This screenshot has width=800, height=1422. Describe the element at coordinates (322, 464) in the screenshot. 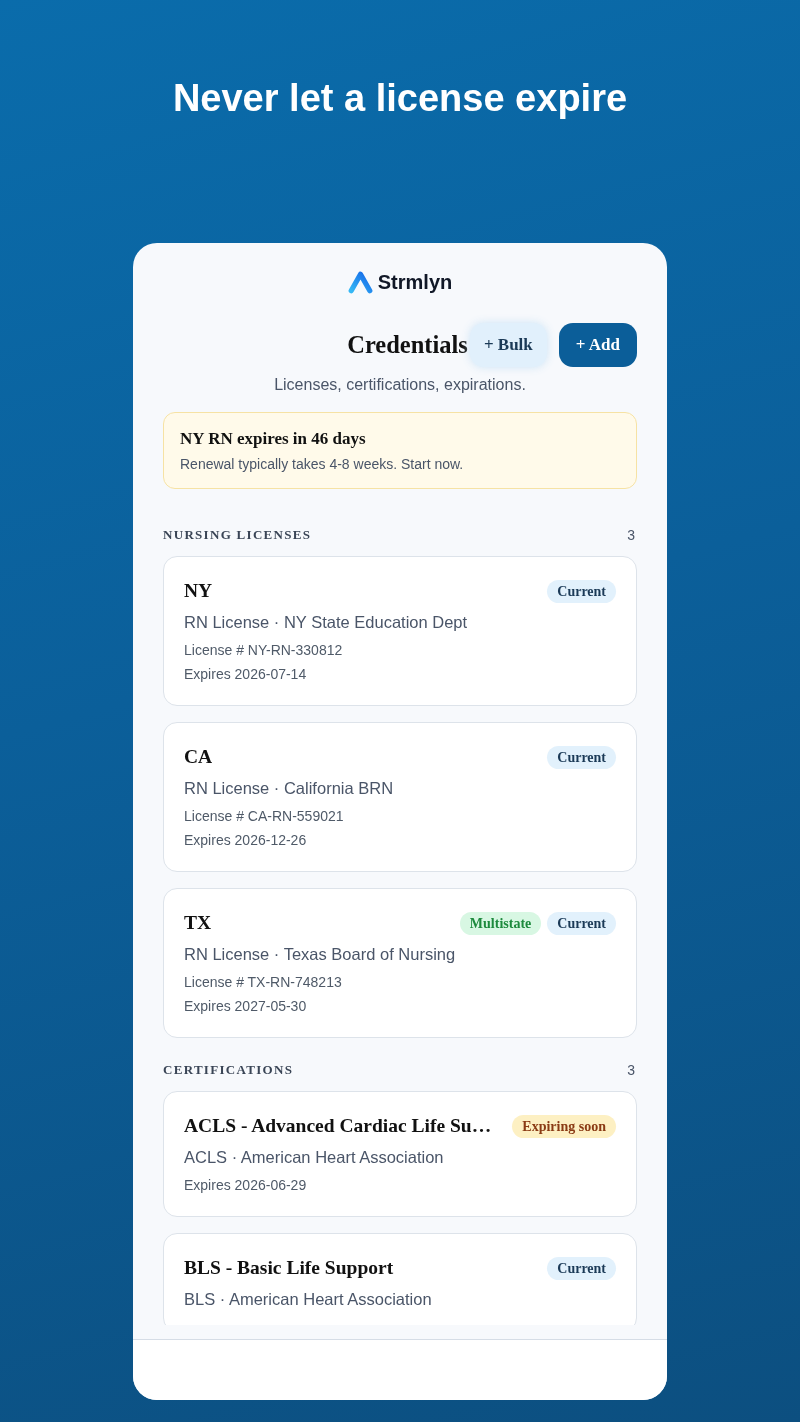

I see `alert-text: Renewal typically takes 4-8 weeks. Start now.` at that location.